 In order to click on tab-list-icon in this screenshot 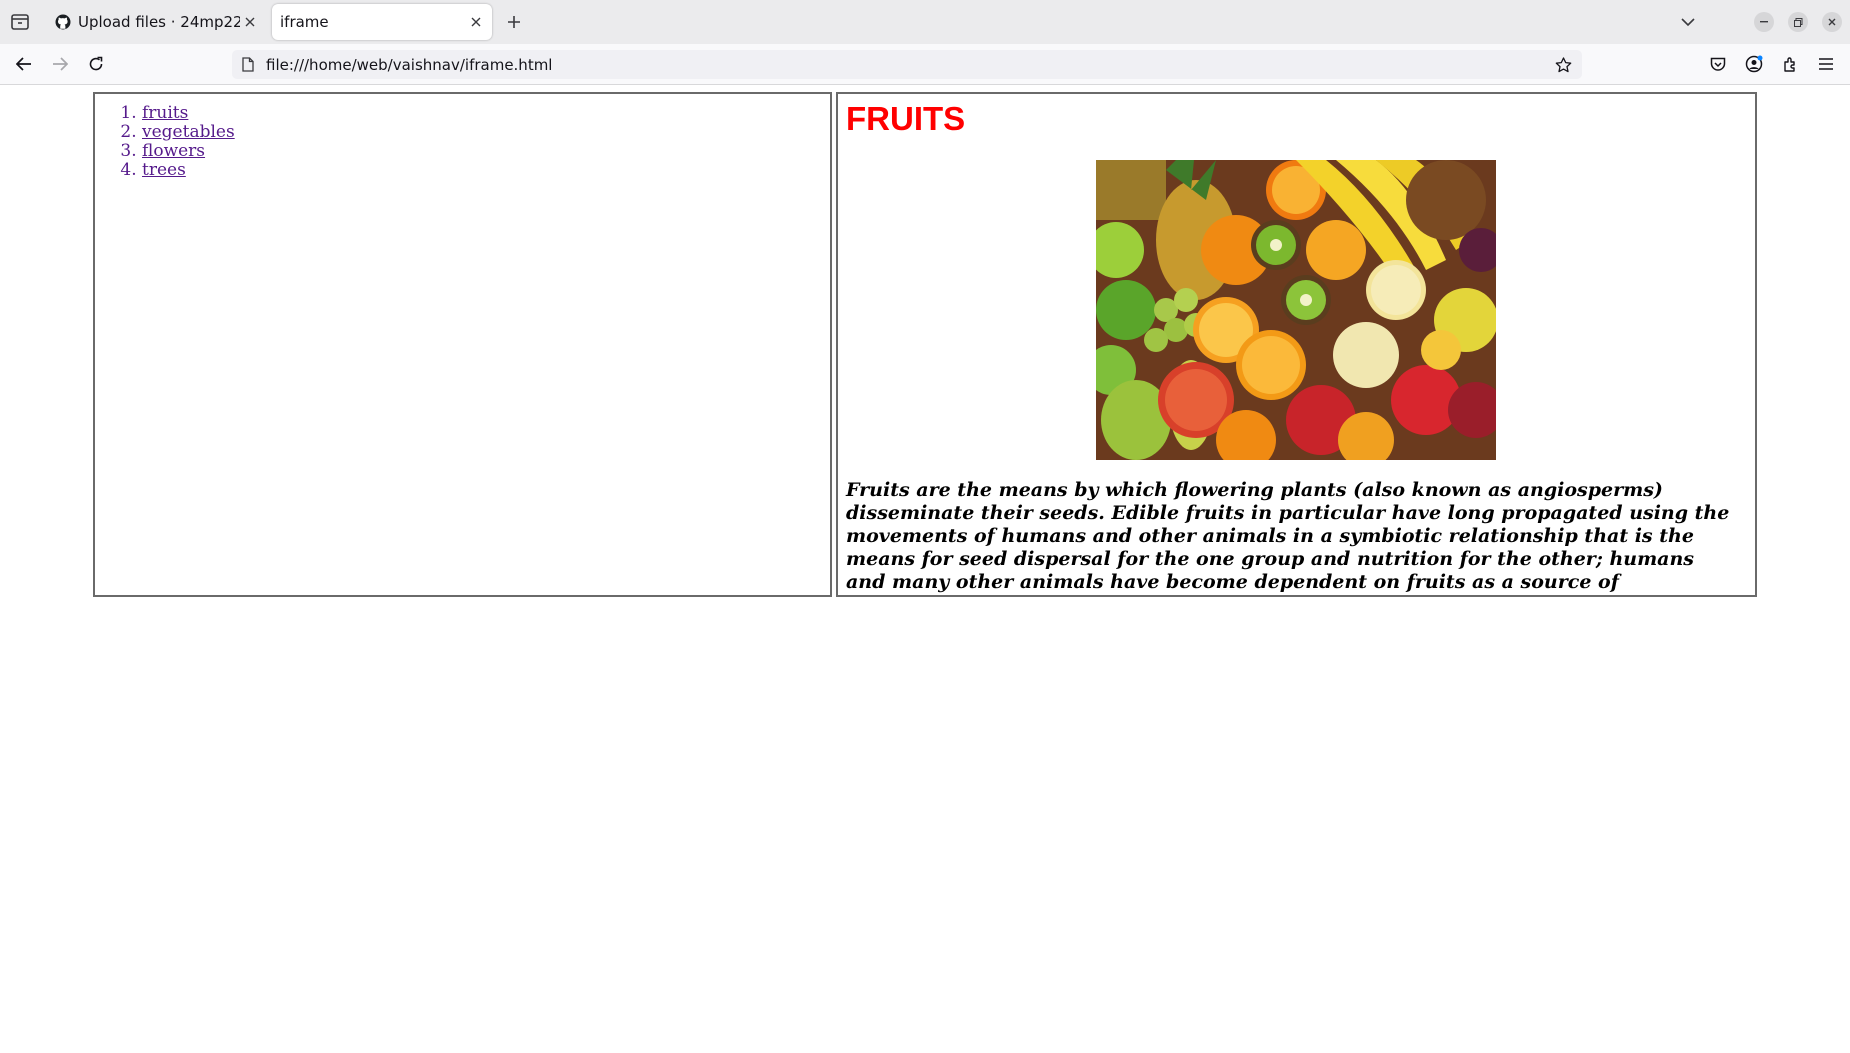, I will do `click(20, 22)`.